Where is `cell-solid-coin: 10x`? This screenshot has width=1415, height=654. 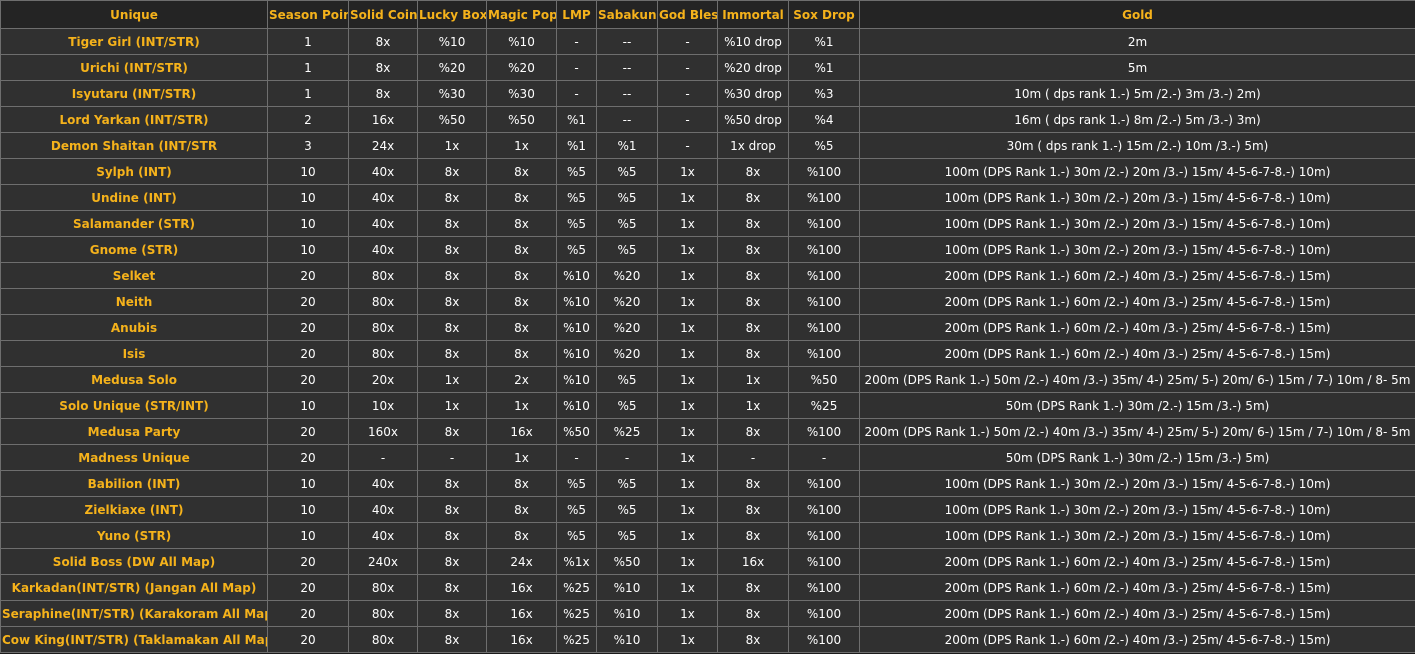
cell-solid-coin: 10x is located at coordinates (383, 405).